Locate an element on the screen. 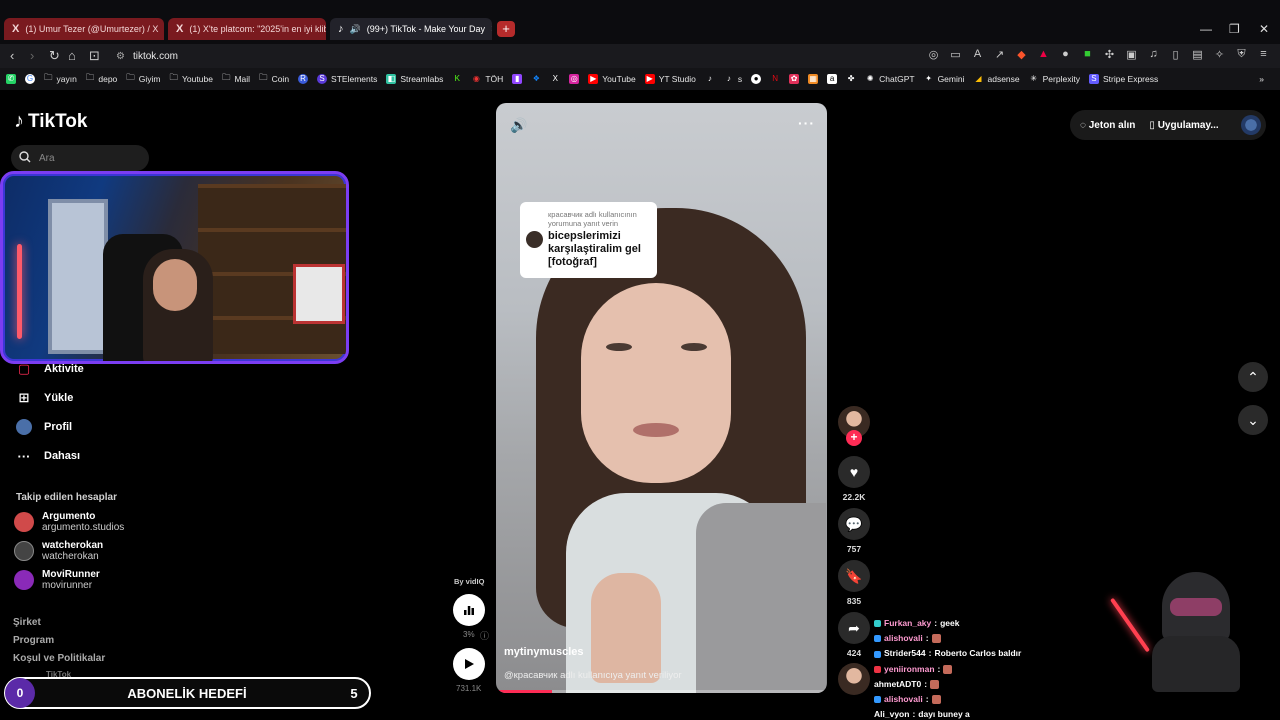  bookmark-amazon: a is located at coordinates (832, 79).